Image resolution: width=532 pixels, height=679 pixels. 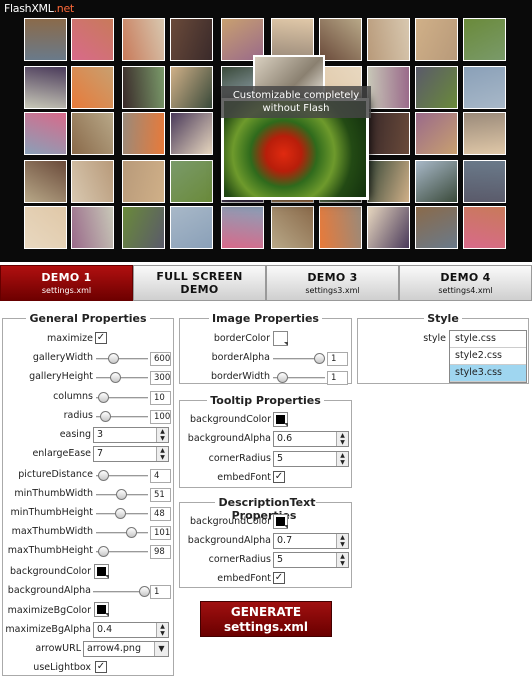 What do you see at coordinates (311, 459) in the screenshot?
I see `tooltip-corner-radius-stepper: 5 ▲ ▼` at bounding box center [311, 459].